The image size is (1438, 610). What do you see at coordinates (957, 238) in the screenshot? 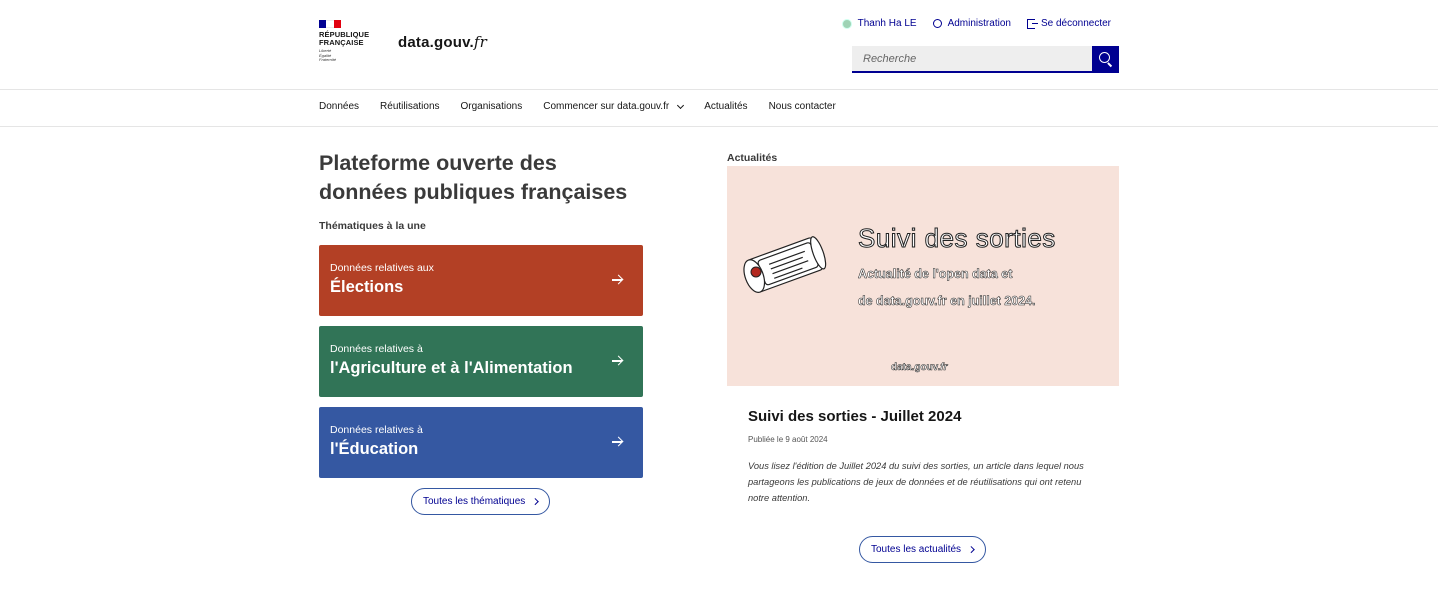
I see `cover-title: Suivi des sorties` at bounding box center [957, 238].